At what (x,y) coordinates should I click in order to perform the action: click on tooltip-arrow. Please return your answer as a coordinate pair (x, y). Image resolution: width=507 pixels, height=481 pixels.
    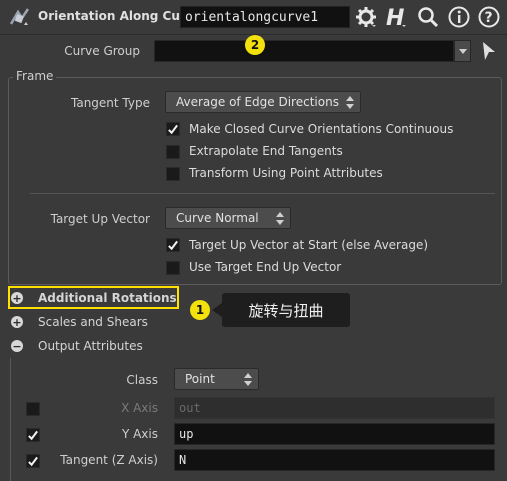
    Looking at the image, I should click on (217, 310).